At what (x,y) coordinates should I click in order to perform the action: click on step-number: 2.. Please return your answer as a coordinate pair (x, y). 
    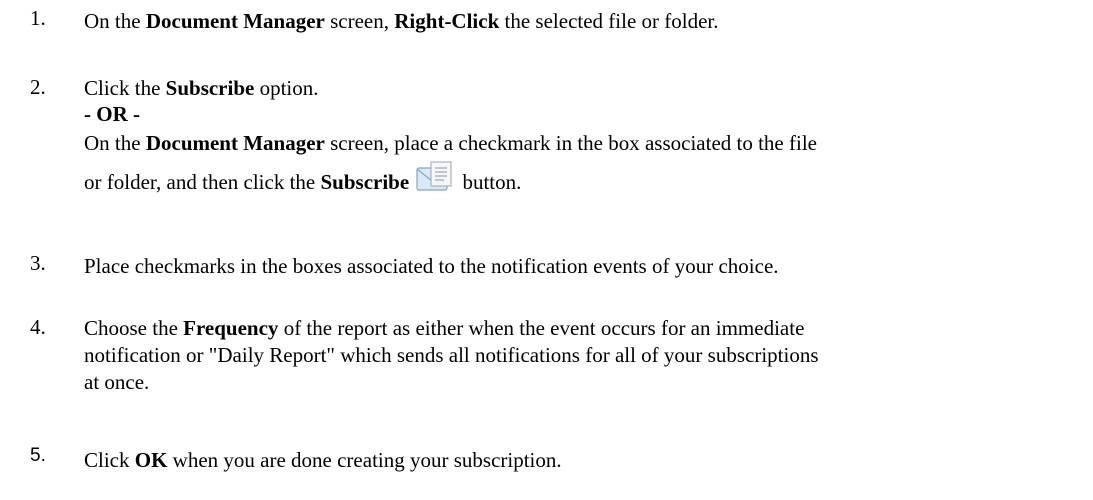
    Looking at the image, I should click on (38, 87).